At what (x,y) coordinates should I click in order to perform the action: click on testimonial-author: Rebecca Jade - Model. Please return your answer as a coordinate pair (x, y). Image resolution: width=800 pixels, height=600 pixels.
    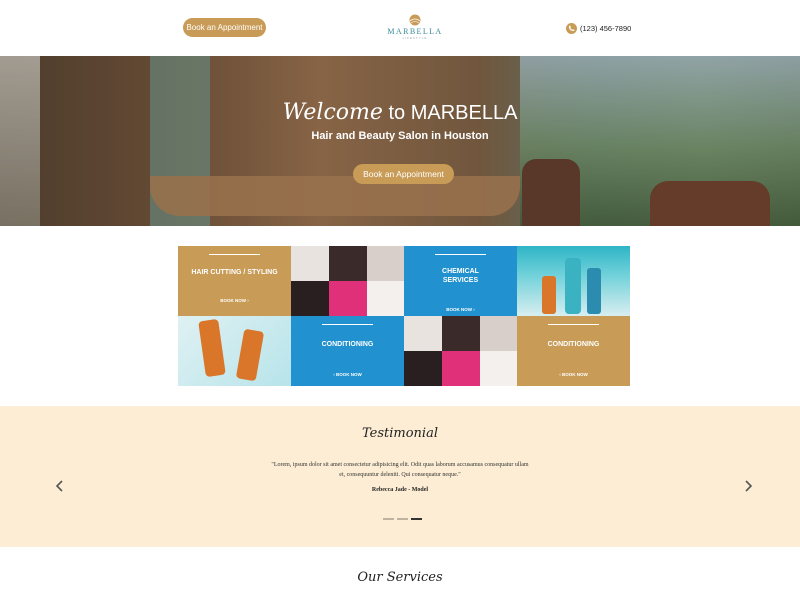
    Looking at the image, I should click on (400, 490).